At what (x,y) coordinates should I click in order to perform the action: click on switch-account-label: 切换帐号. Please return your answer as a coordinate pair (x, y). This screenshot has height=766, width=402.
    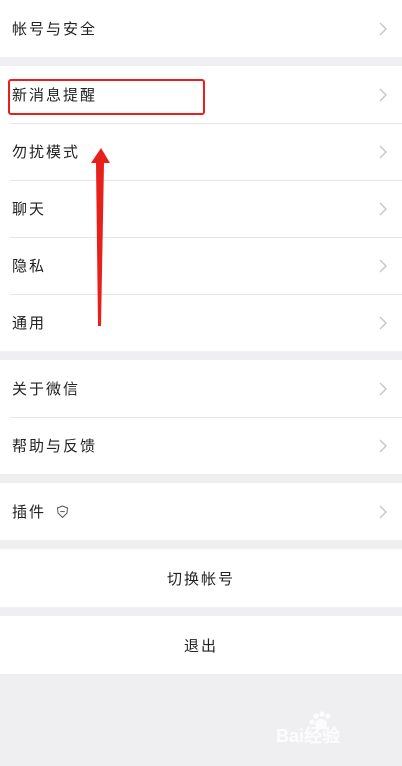
    Looking at the image, I should click on (200, 578).